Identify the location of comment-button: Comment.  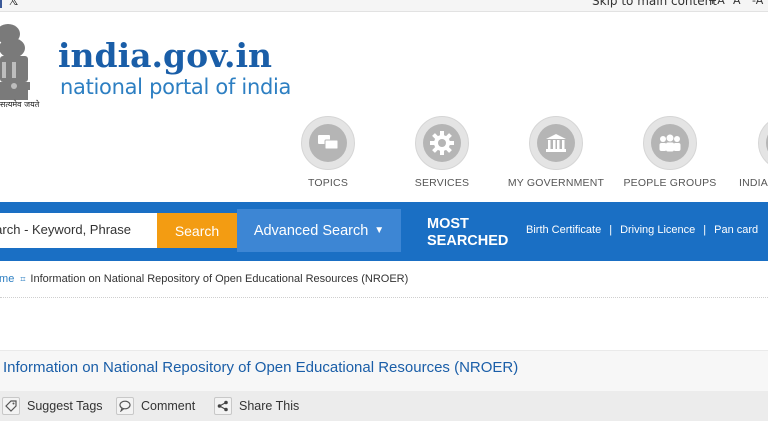
(155, 406).